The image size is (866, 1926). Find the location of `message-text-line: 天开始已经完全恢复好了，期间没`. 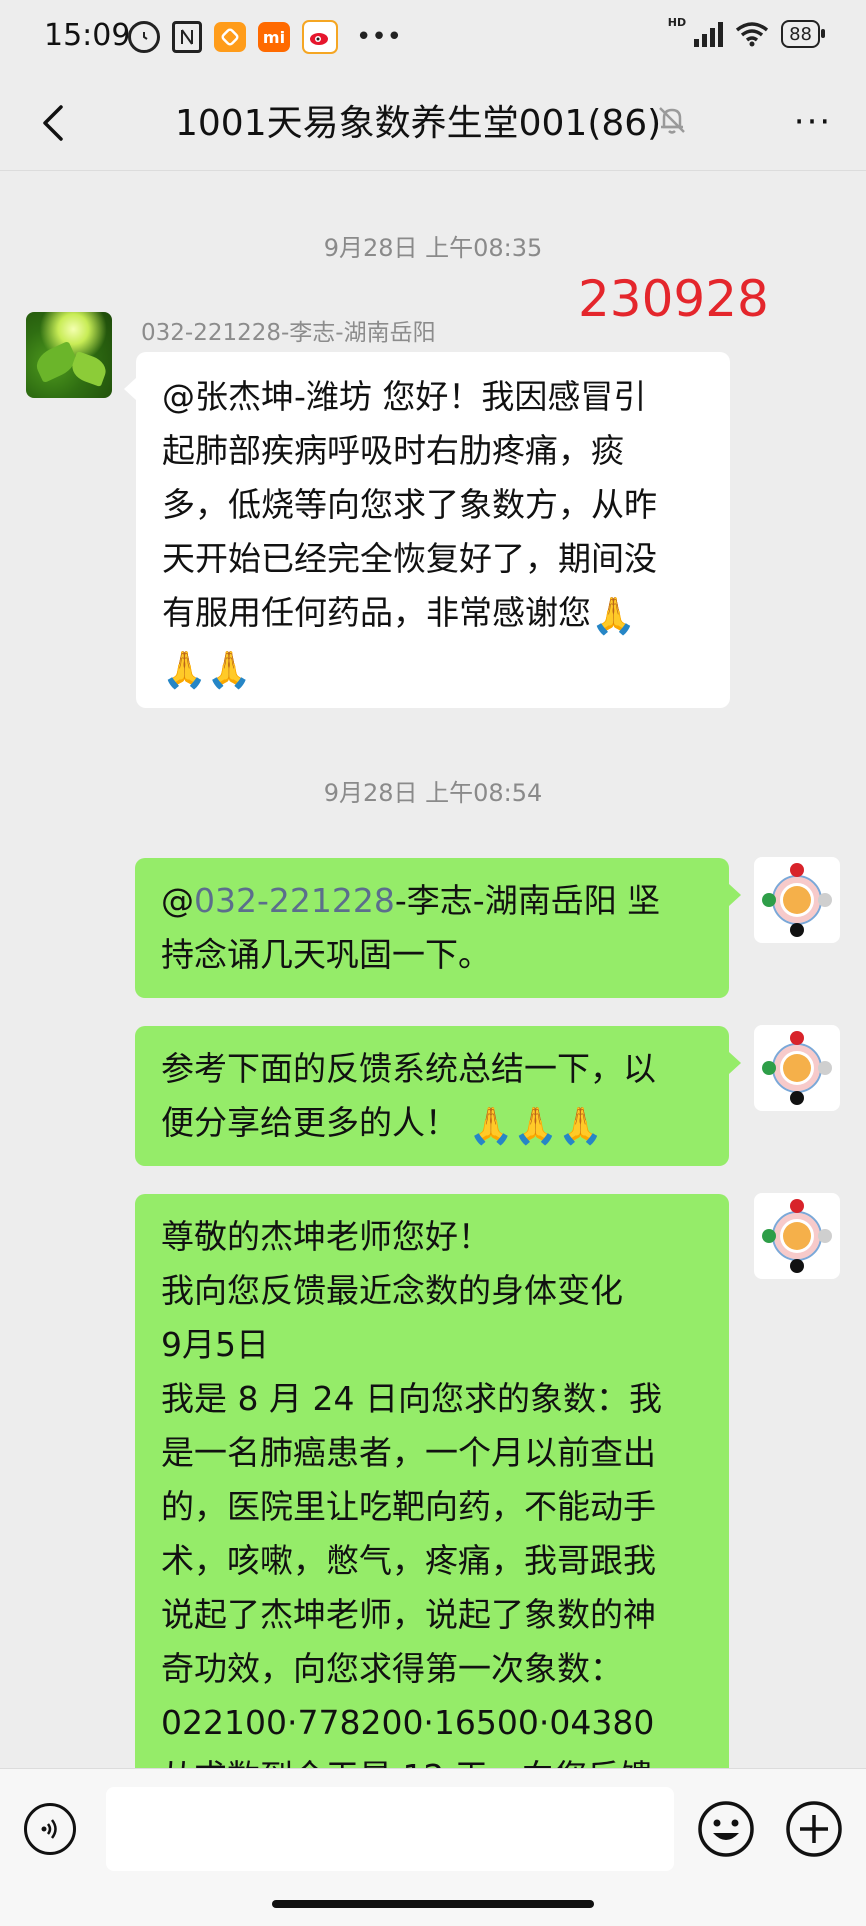

message-text-line: 天开始已经完全恢复好了，期间没 is located at coordinates (409, 558).